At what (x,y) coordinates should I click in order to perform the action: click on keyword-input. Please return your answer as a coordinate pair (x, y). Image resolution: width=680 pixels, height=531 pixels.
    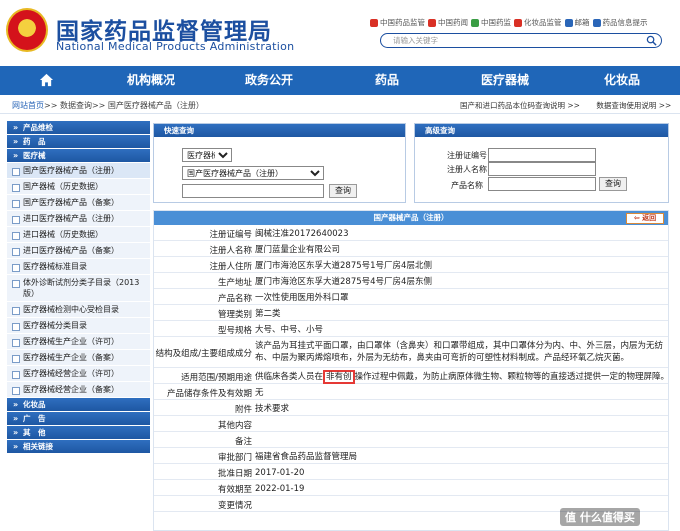
    Looking at the image, I should click on (253, 191).